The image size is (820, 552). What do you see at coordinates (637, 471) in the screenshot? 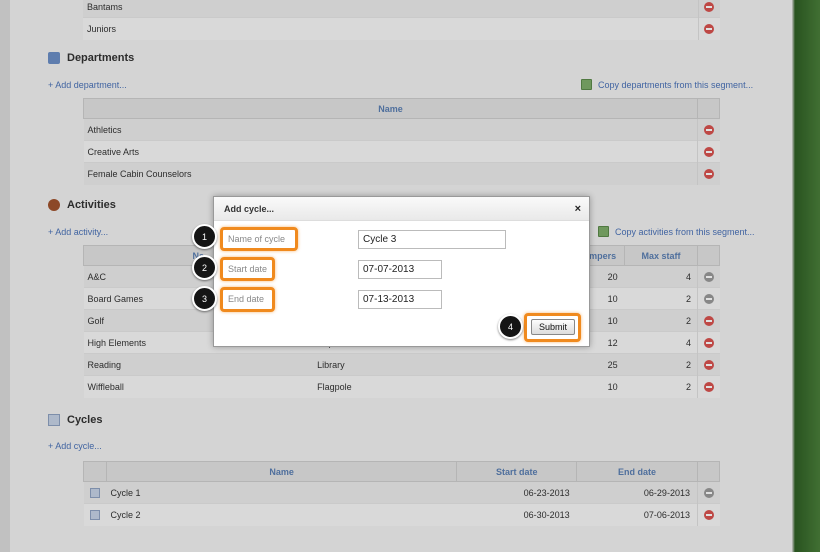
I see `column-header-end-date: End date` at bounding box center [637, 471].